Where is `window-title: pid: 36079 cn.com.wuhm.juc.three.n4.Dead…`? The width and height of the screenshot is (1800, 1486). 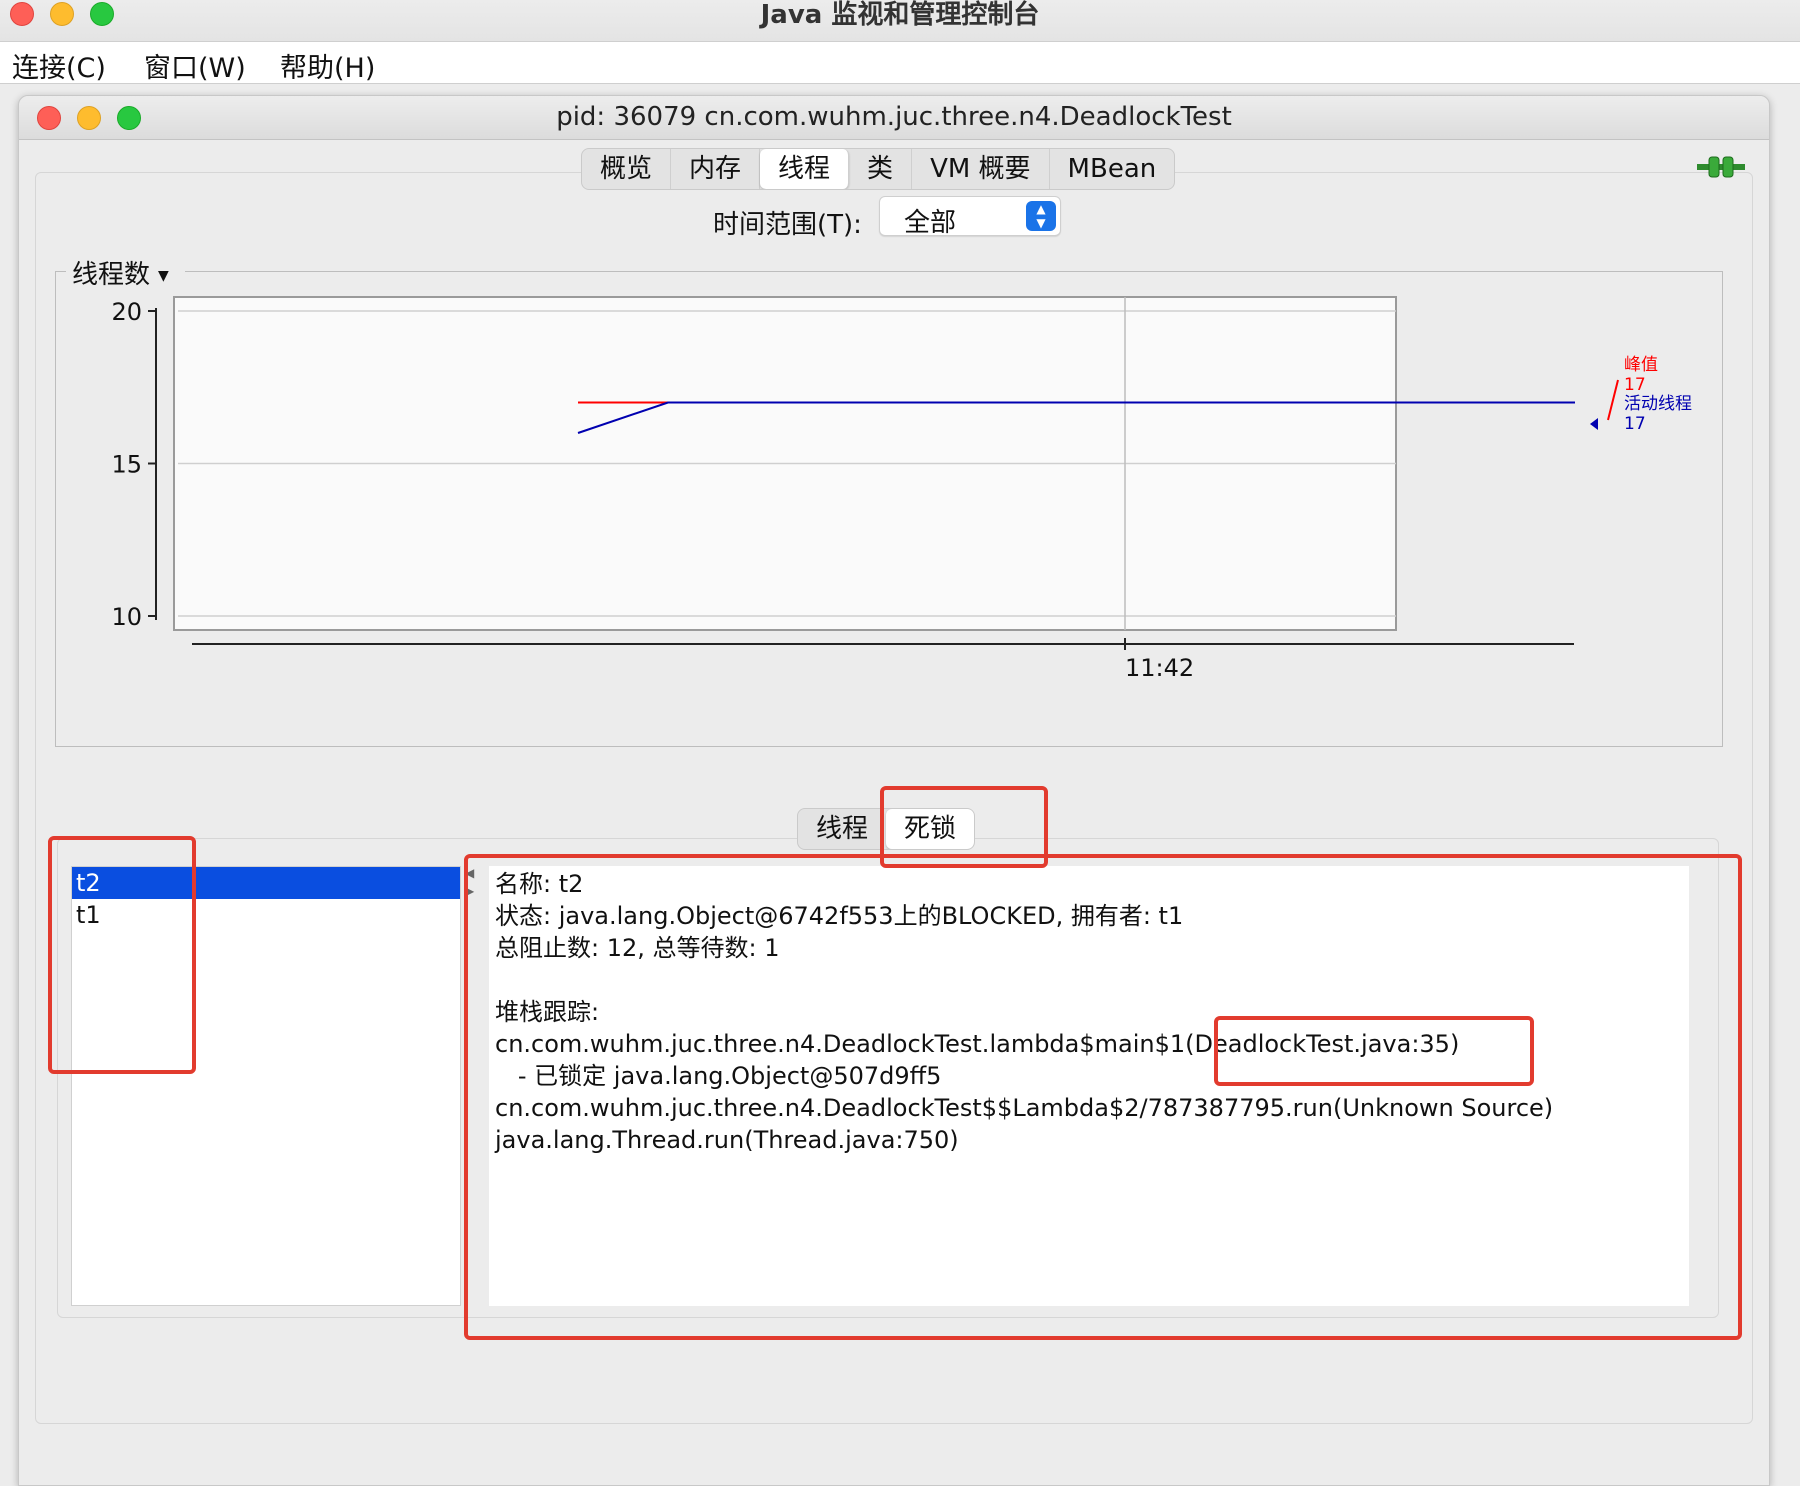
window-title: pid: 36079 cn.com.wuhm.juc.three.n4.Dead… is located at coordinates (894, 117).